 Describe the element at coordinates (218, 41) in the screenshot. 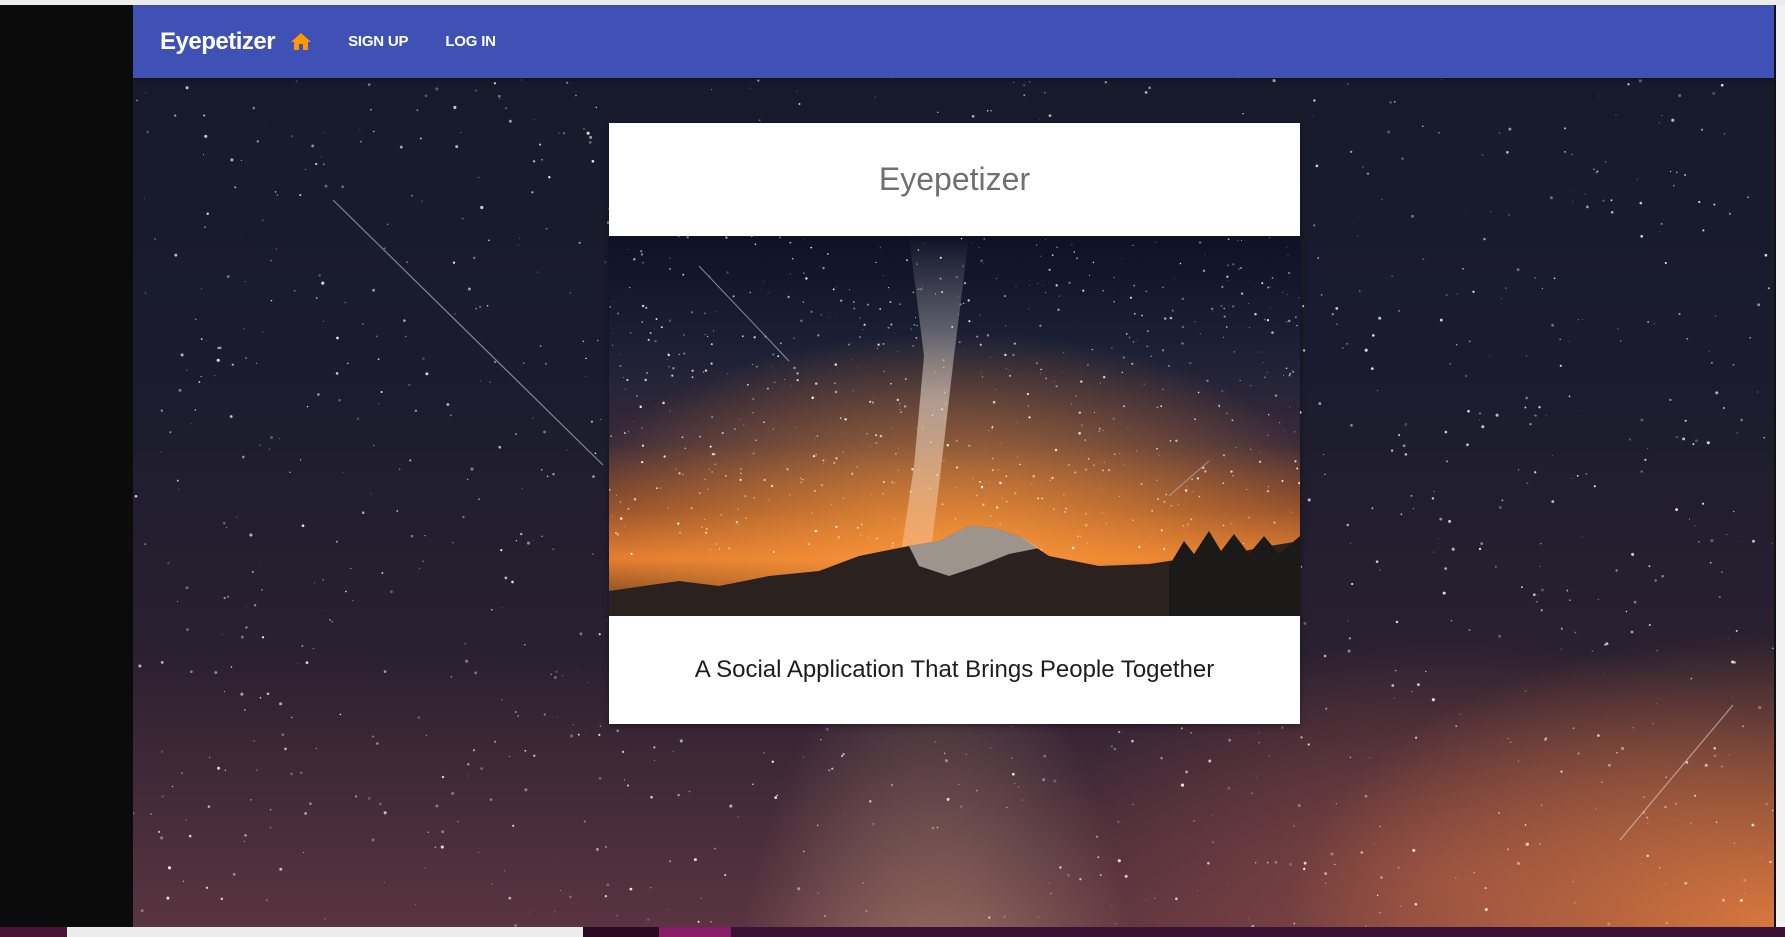

I see `brand-name: Eyepetizer` at that location.